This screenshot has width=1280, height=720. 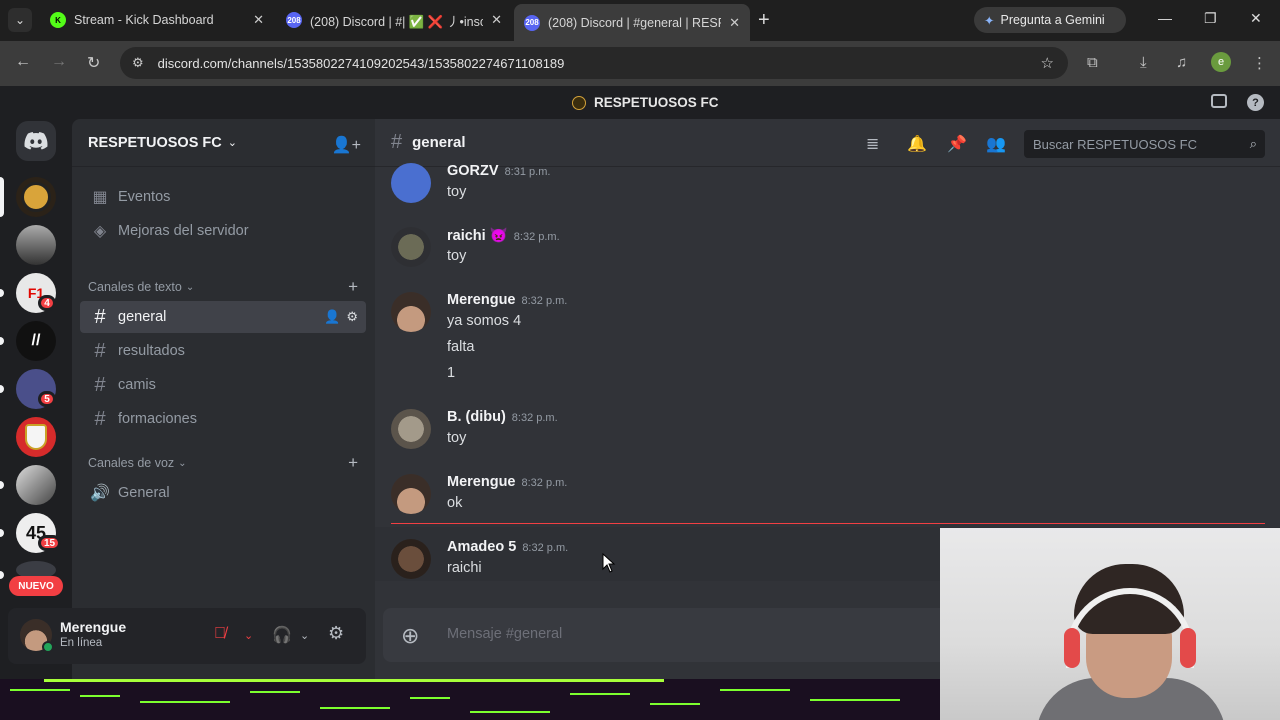 What do you see at coordinates (223, 351) in the screenshot?
I see `channel-resultados: # resultados` at bounding box center [223, 351].